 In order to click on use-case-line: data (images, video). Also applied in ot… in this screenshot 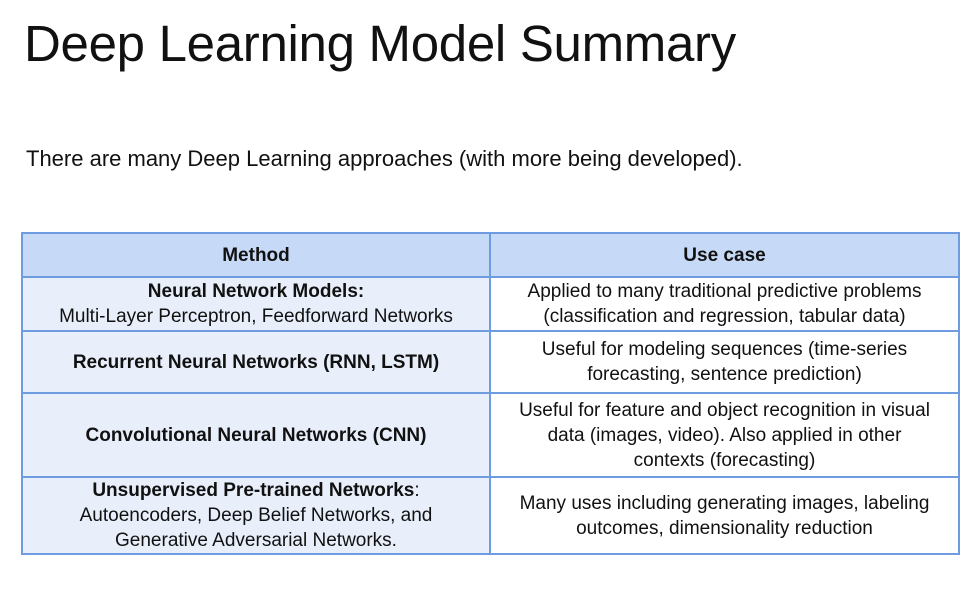, I will do `click(724, 435)`.